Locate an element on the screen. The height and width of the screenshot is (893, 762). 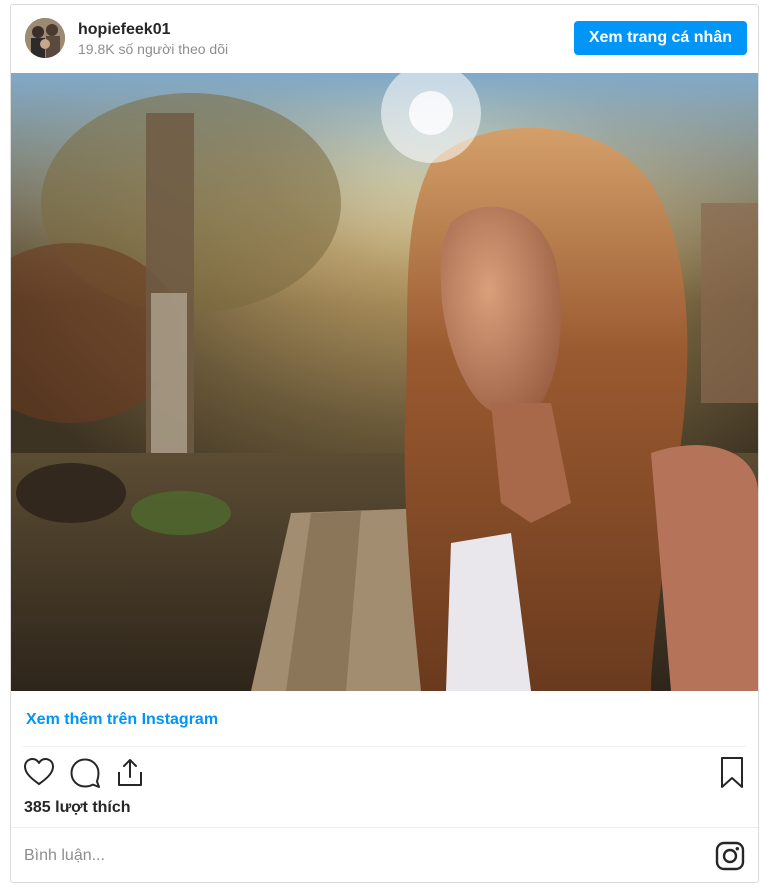
instagram-icon is located at coordinates (730, 856).